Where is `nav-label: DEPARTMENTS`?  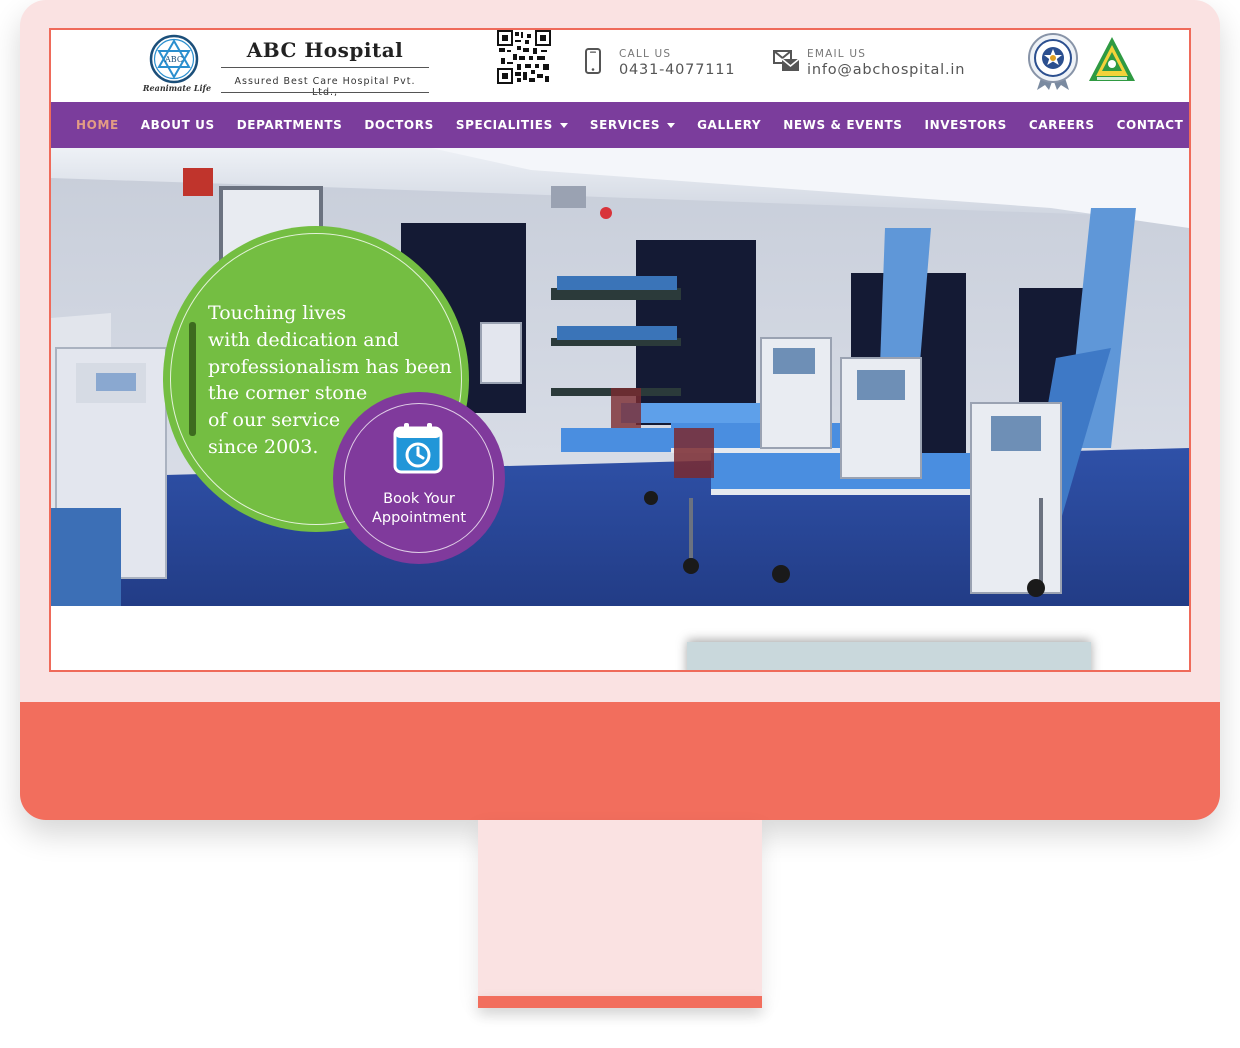
nav-label: DEPARTMENTS is located at coordinates (289, 125).